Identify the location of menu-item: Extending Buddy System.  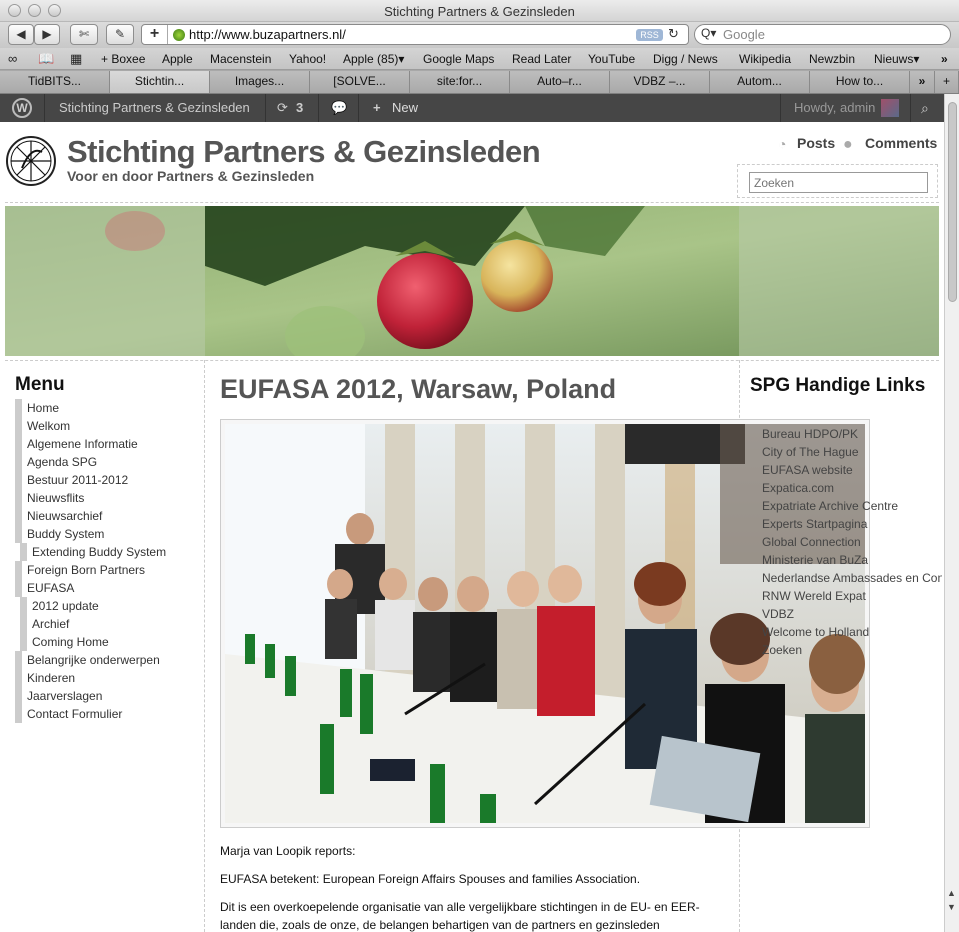
(110, 552).